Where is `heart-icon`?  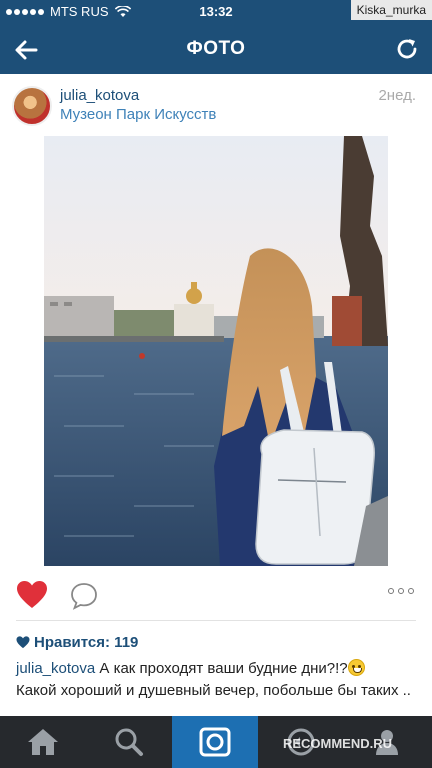
heart-icon is located at coordinates (32, 595).